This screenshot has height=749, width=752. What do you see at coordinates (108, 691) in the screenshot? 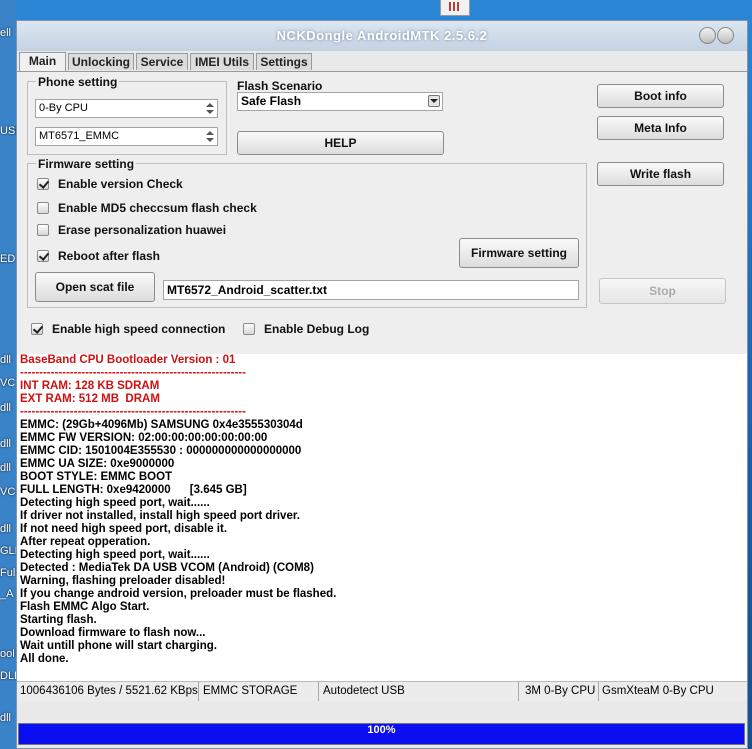
I see `status-transfer-rate: 1006436106 Bytes / 5521.62 KBps` at bounding box center [108, 691].